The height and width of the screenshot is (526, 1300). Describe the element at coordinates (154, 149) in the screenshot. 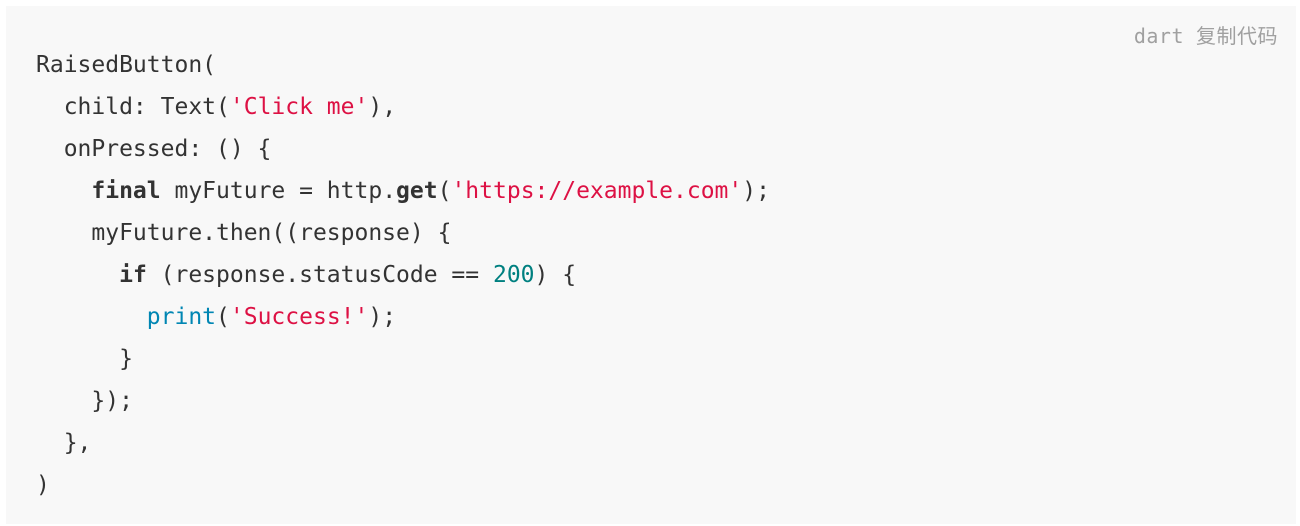

I see `code-token: onPressed: () {` at that location.